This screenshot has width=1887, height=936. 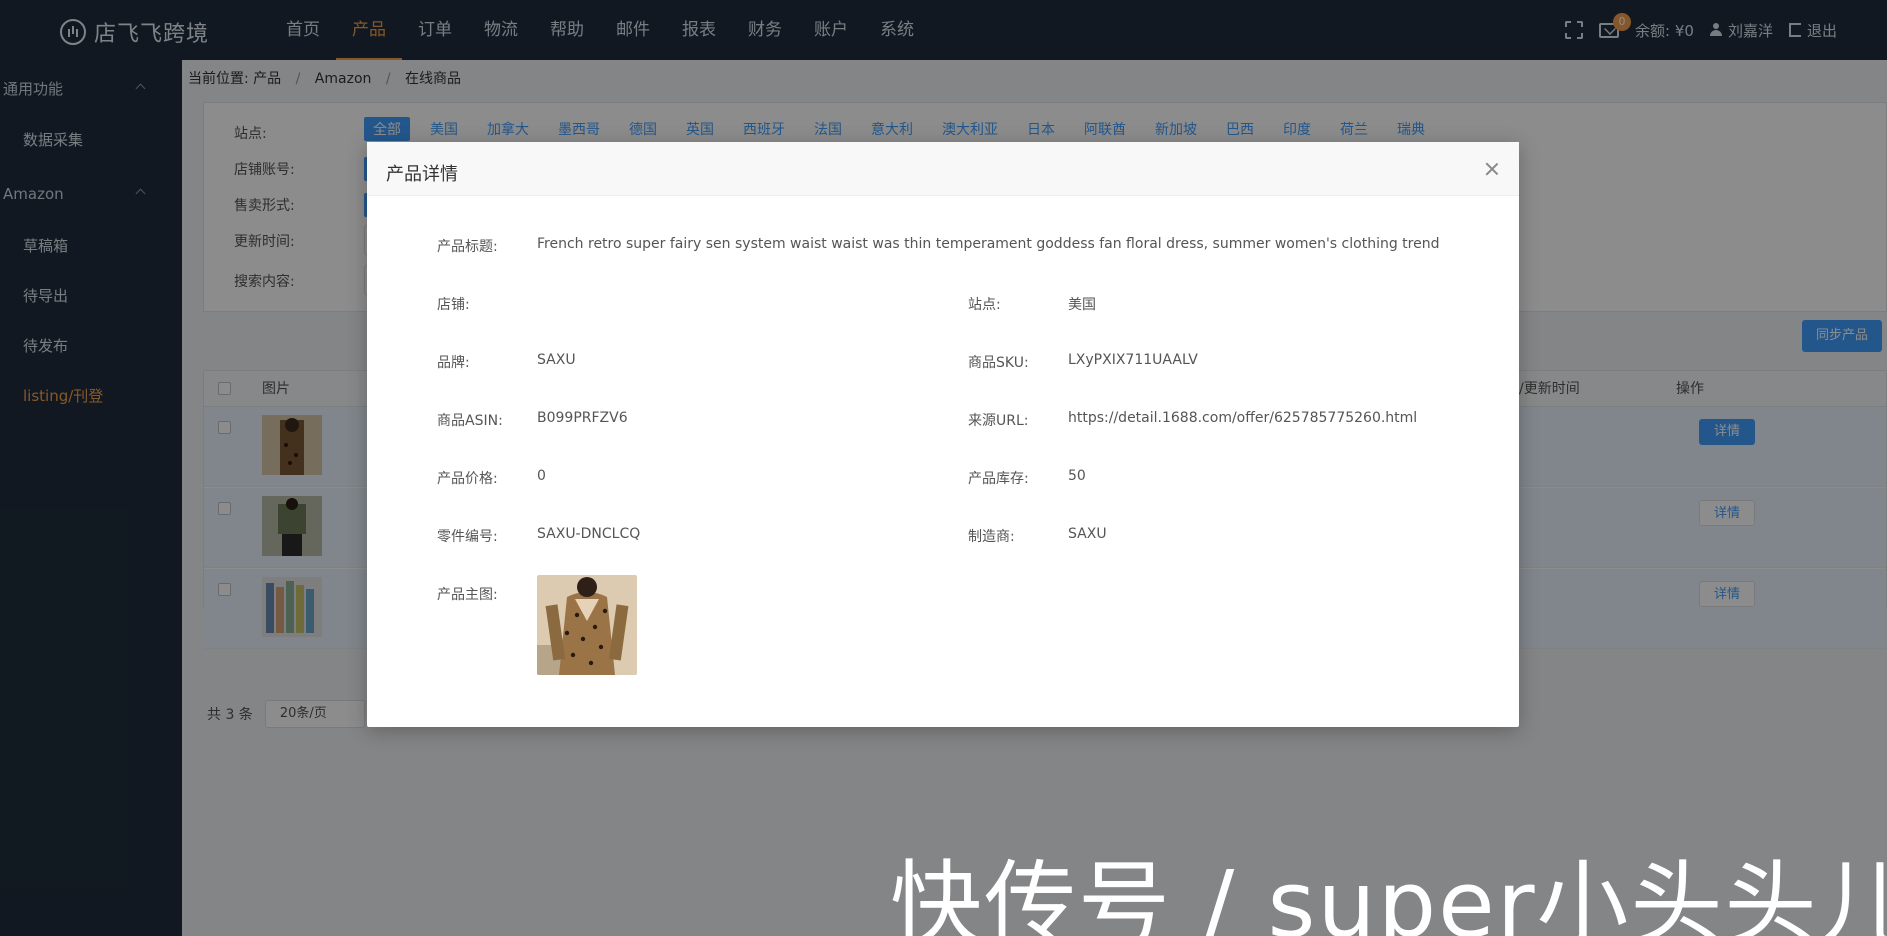 I want to click on modal-title: 产品详情, so click(x=422, y=174).